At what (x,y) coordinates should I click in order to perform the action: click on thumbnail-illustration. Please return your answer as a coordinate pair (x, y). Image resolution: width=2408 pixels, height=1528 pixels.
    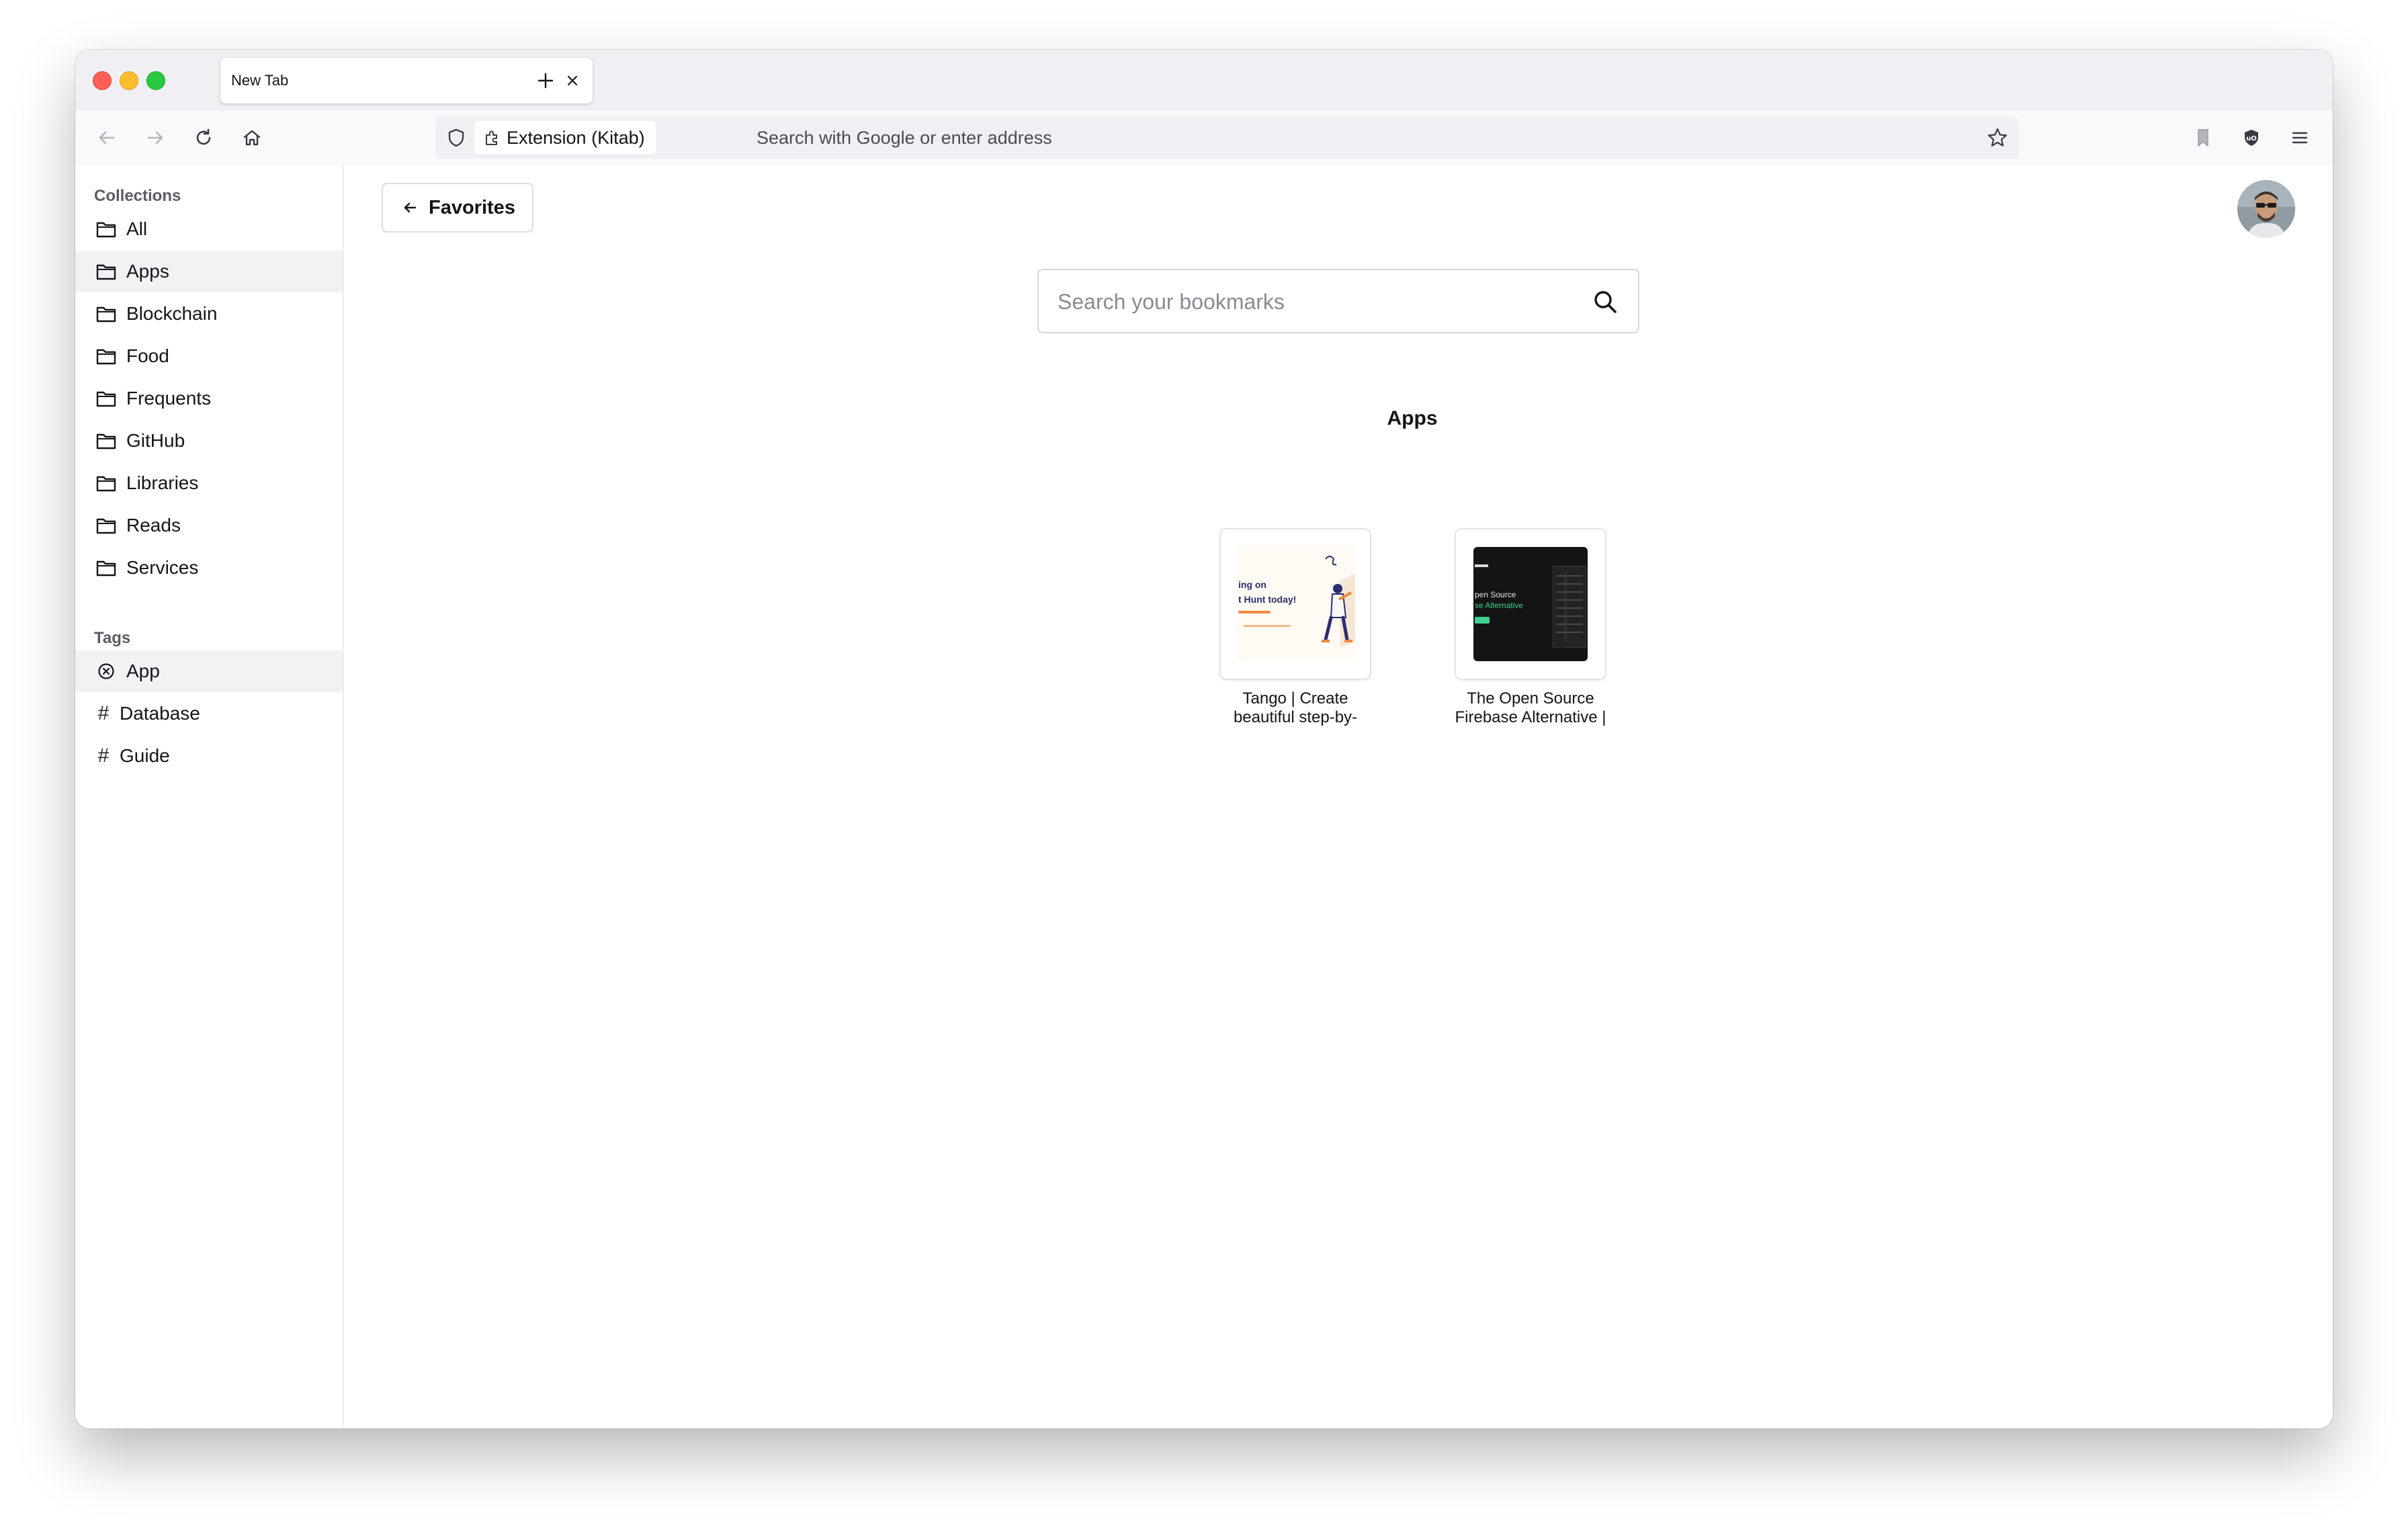
    Looking at the image, I should click on (1338, 602).